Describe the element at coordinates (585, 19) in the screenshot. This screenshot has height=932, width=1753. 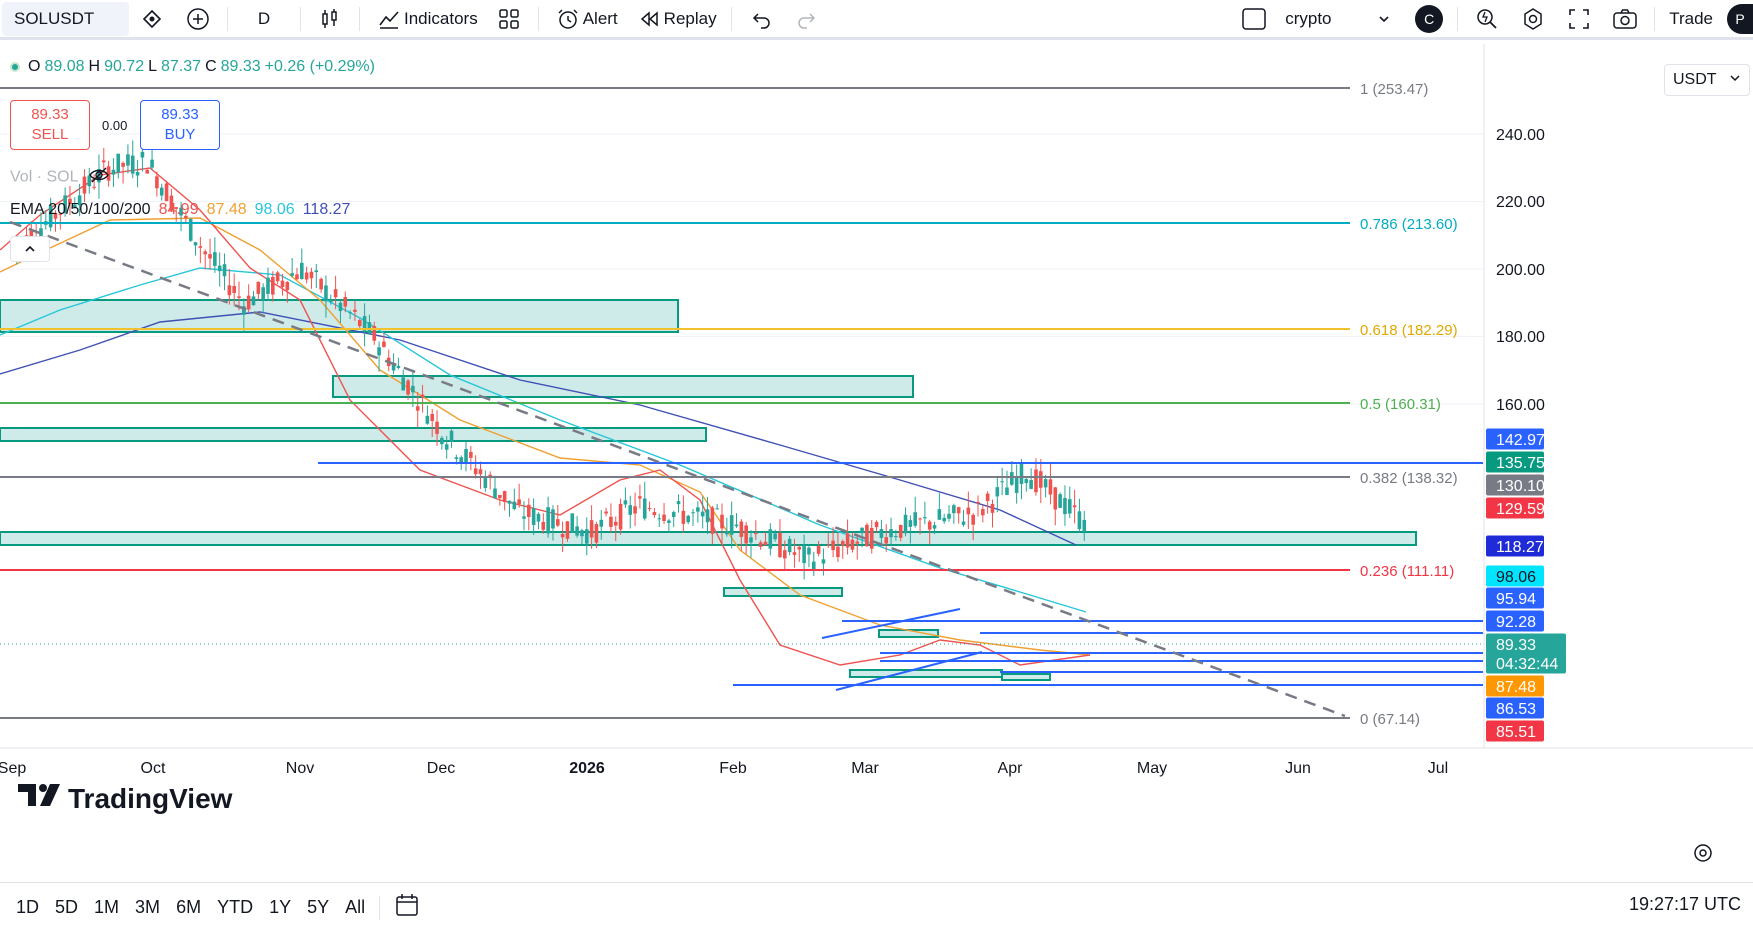
I see `alert-button: Alert` at that location.